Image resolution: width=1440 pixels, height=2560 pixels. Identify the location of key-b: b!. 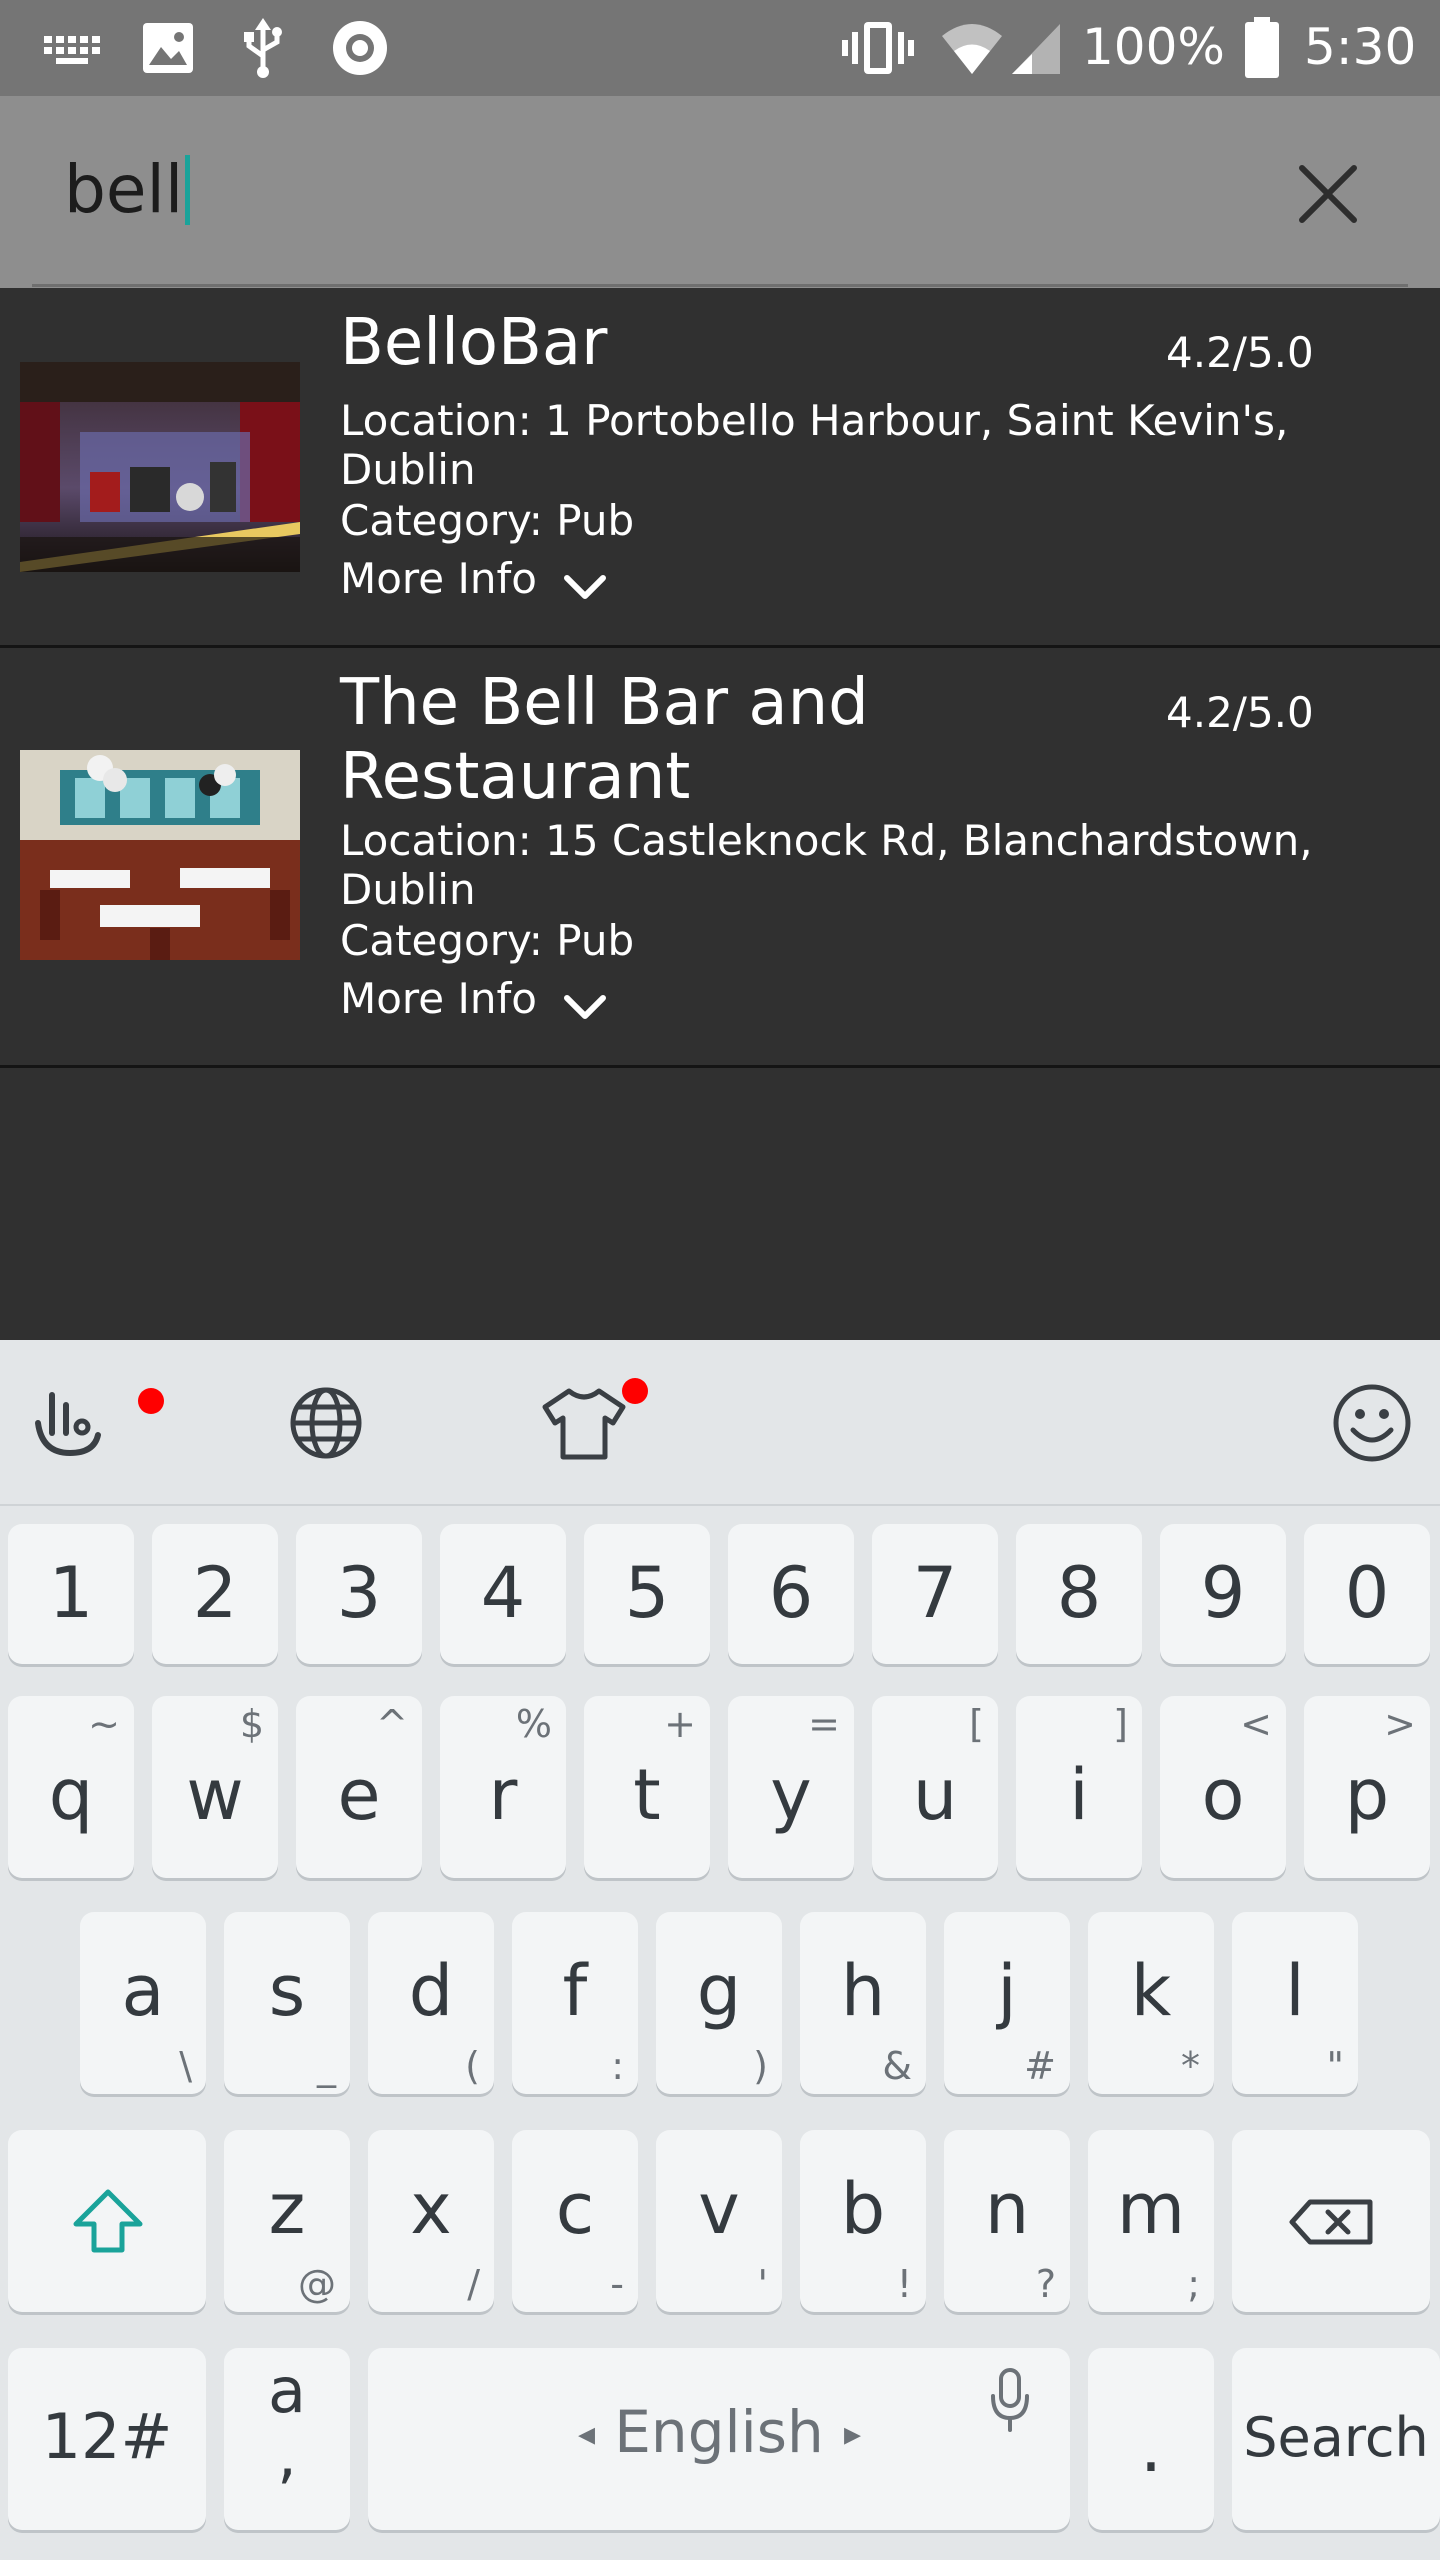
(863, 2221).